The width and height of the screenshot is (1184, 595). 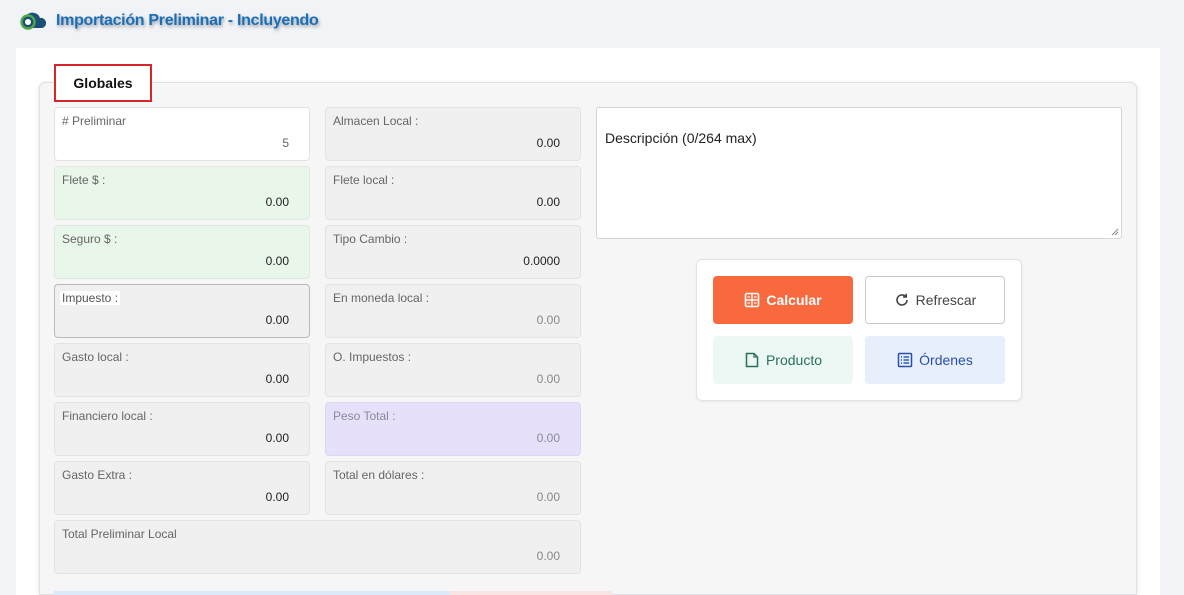 What do you see at coordinates (107, 416) in the screenshot?
I see `field-label: Financiero local :` at bounding box center [107, 416].